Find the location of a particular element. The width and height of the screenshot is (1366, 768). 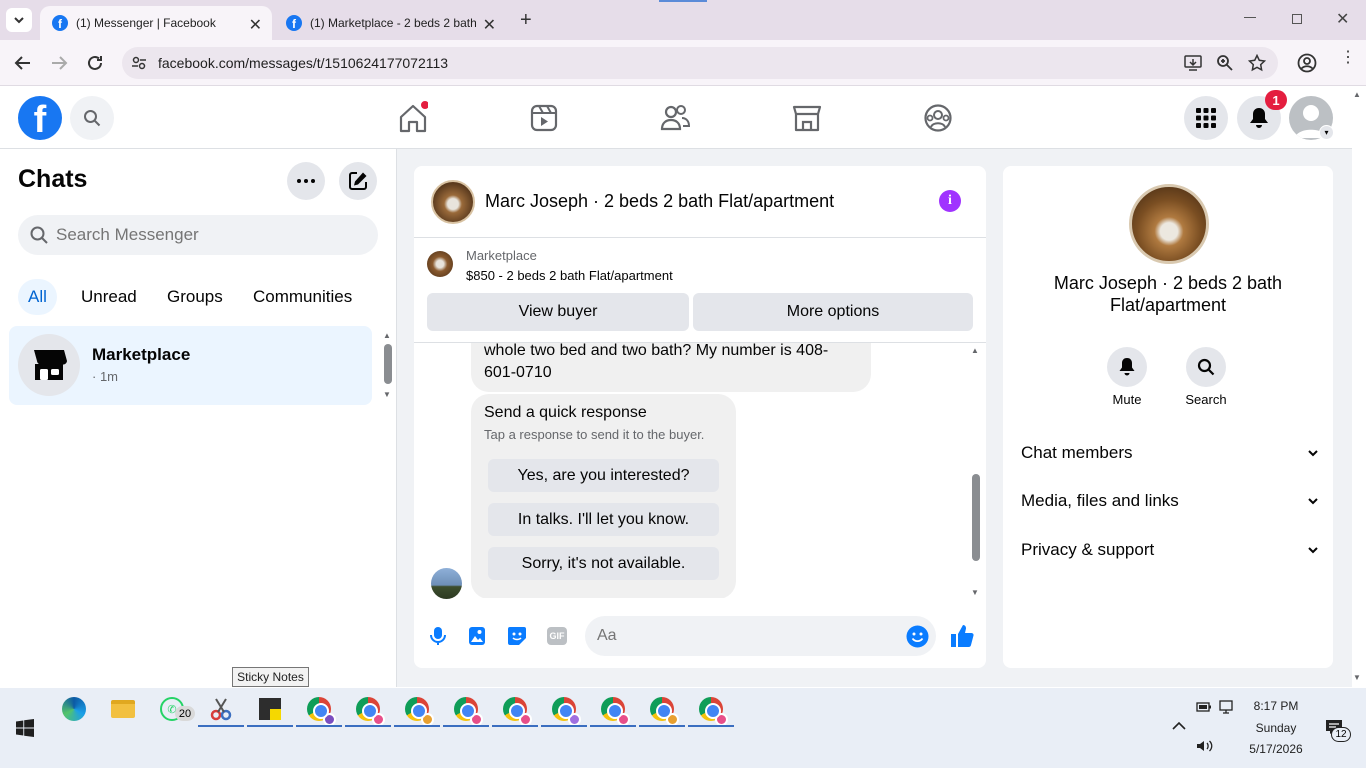

more-options-button: More options is located at coordinates (833, 312).